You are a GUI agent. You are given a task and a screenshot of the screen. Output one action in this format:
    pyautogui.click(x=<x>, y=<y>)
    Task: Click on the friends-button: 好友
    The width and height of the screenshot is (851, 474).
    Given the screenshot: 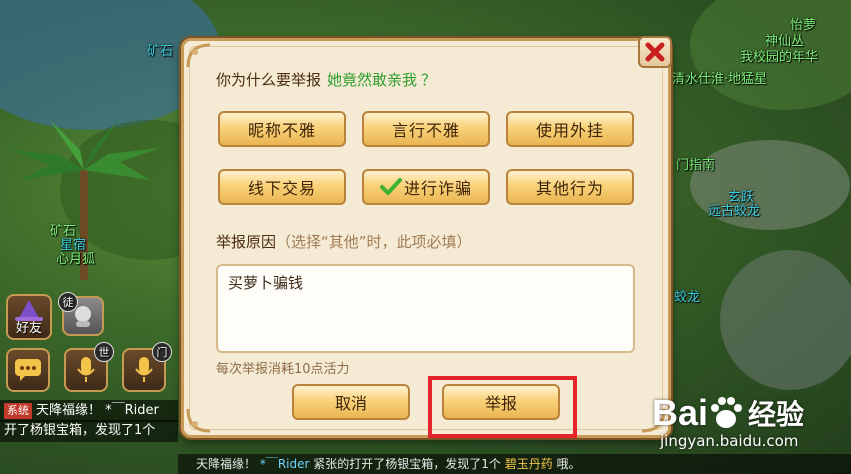 What is the action you would take?
    pyautogui.click(x=29, y=317)
    